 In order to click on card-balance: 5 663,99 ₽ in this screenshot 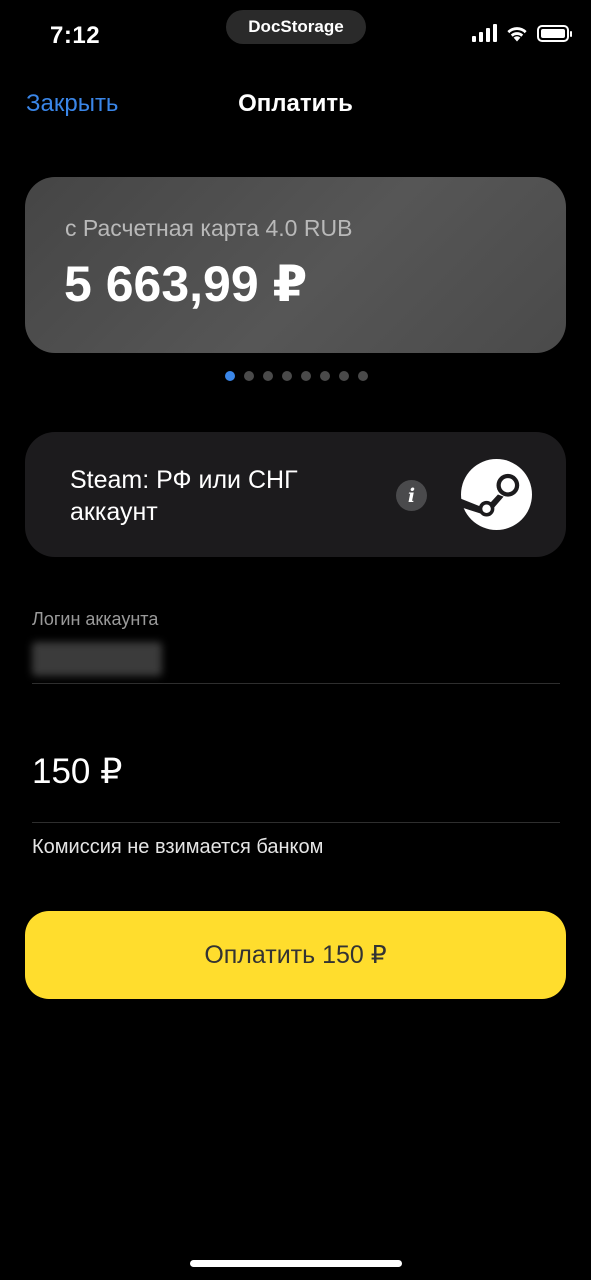, I will do `click(186, 284)`.